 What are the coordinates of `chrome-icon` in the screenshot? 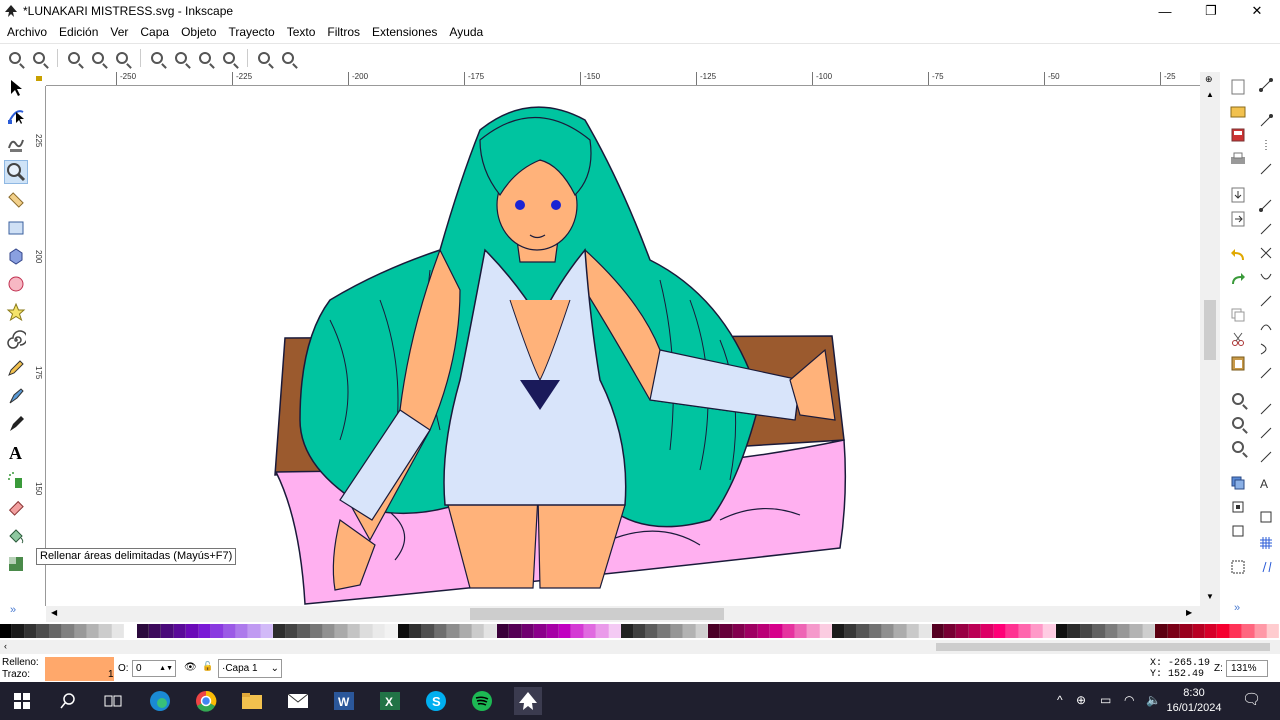 It's located at (206, 701).